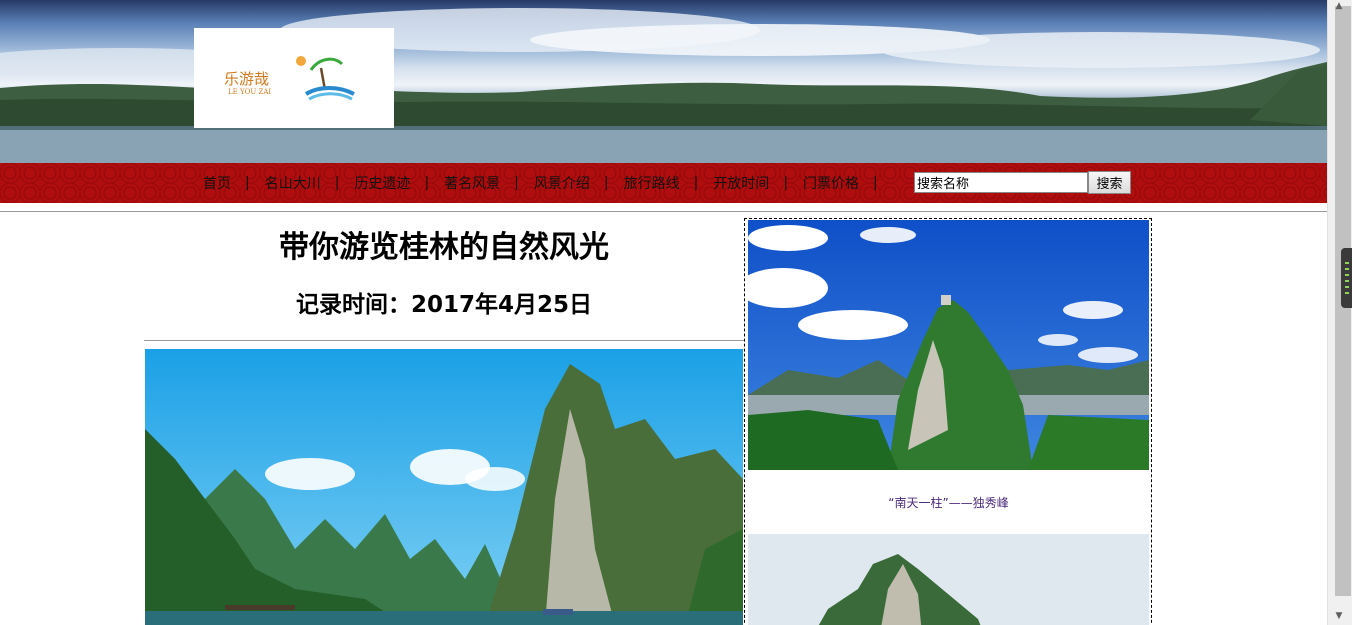 This screenshot has height=625, width=1352. I want to click on nav-item-home: 首页, so click(217, 183).